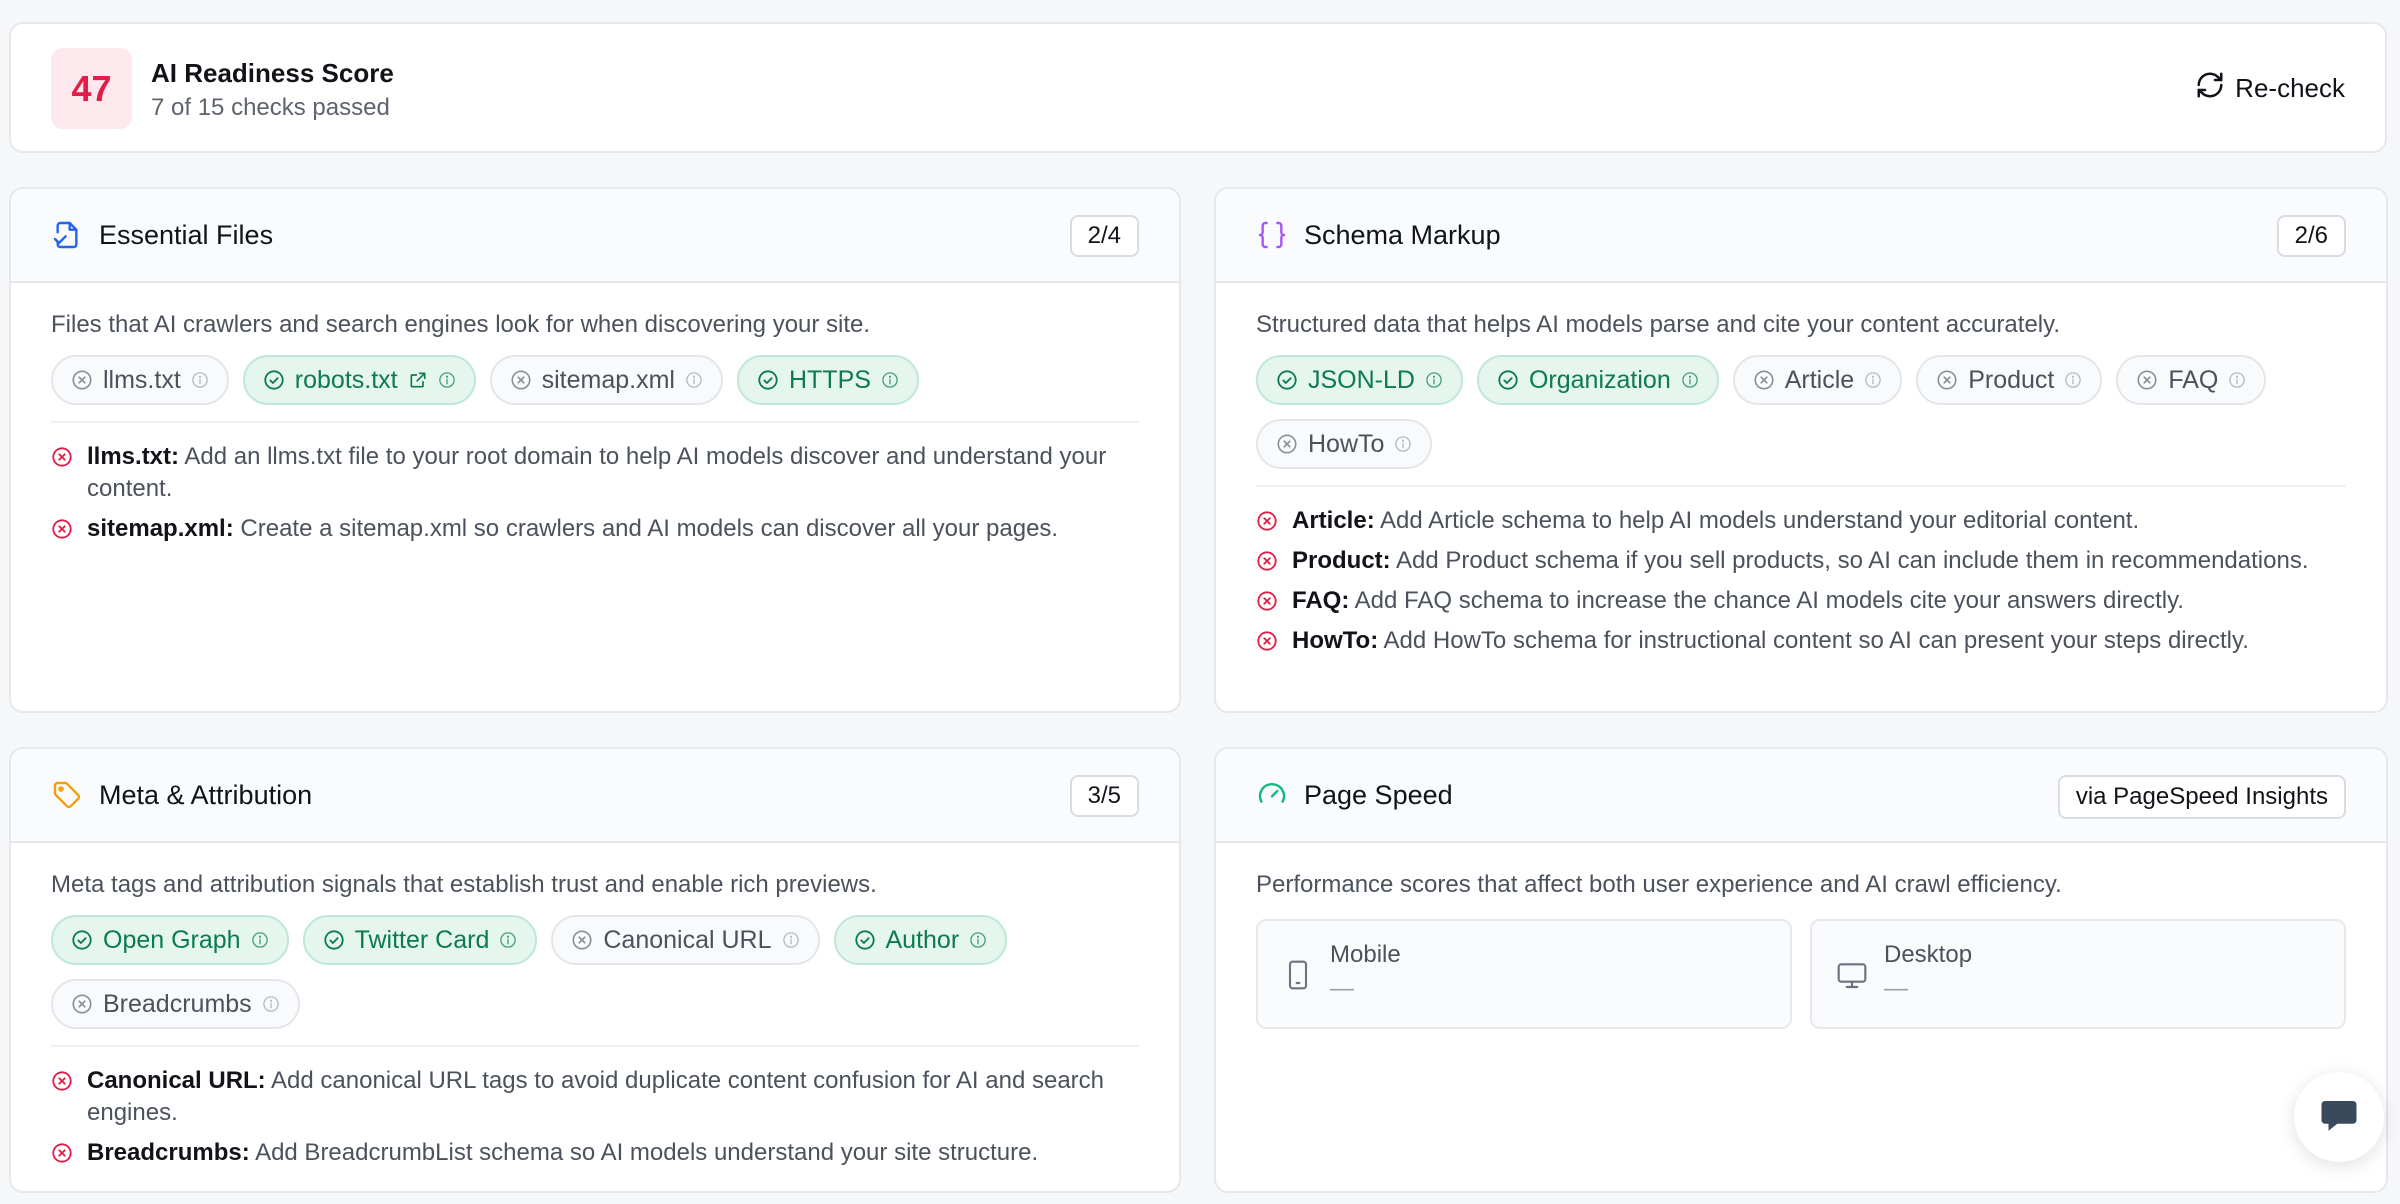 The height and width of the screenshot is (1204, 2400). I want to click on monitor-icon, so click(1852, 975).